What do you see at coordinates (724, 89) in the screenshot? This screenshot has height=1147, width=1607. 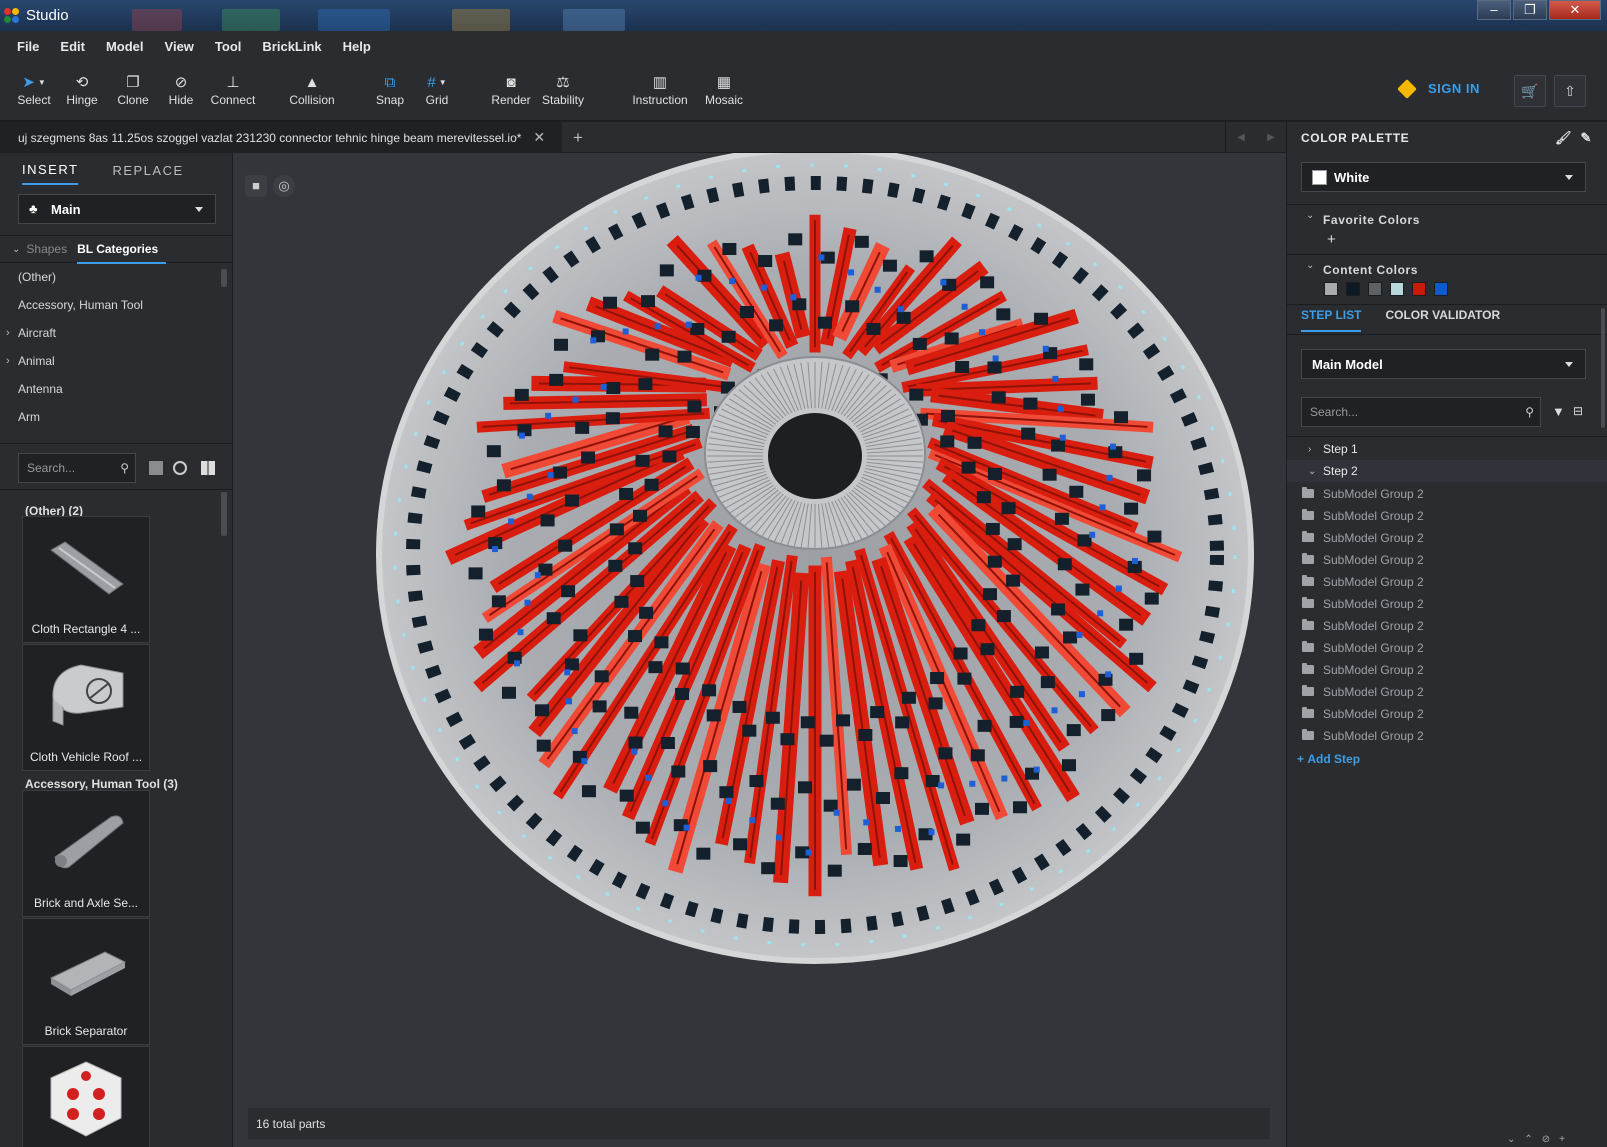 I see `mosaic-tool-button: ▦ Mosaic` at bounding box center [724, 89].